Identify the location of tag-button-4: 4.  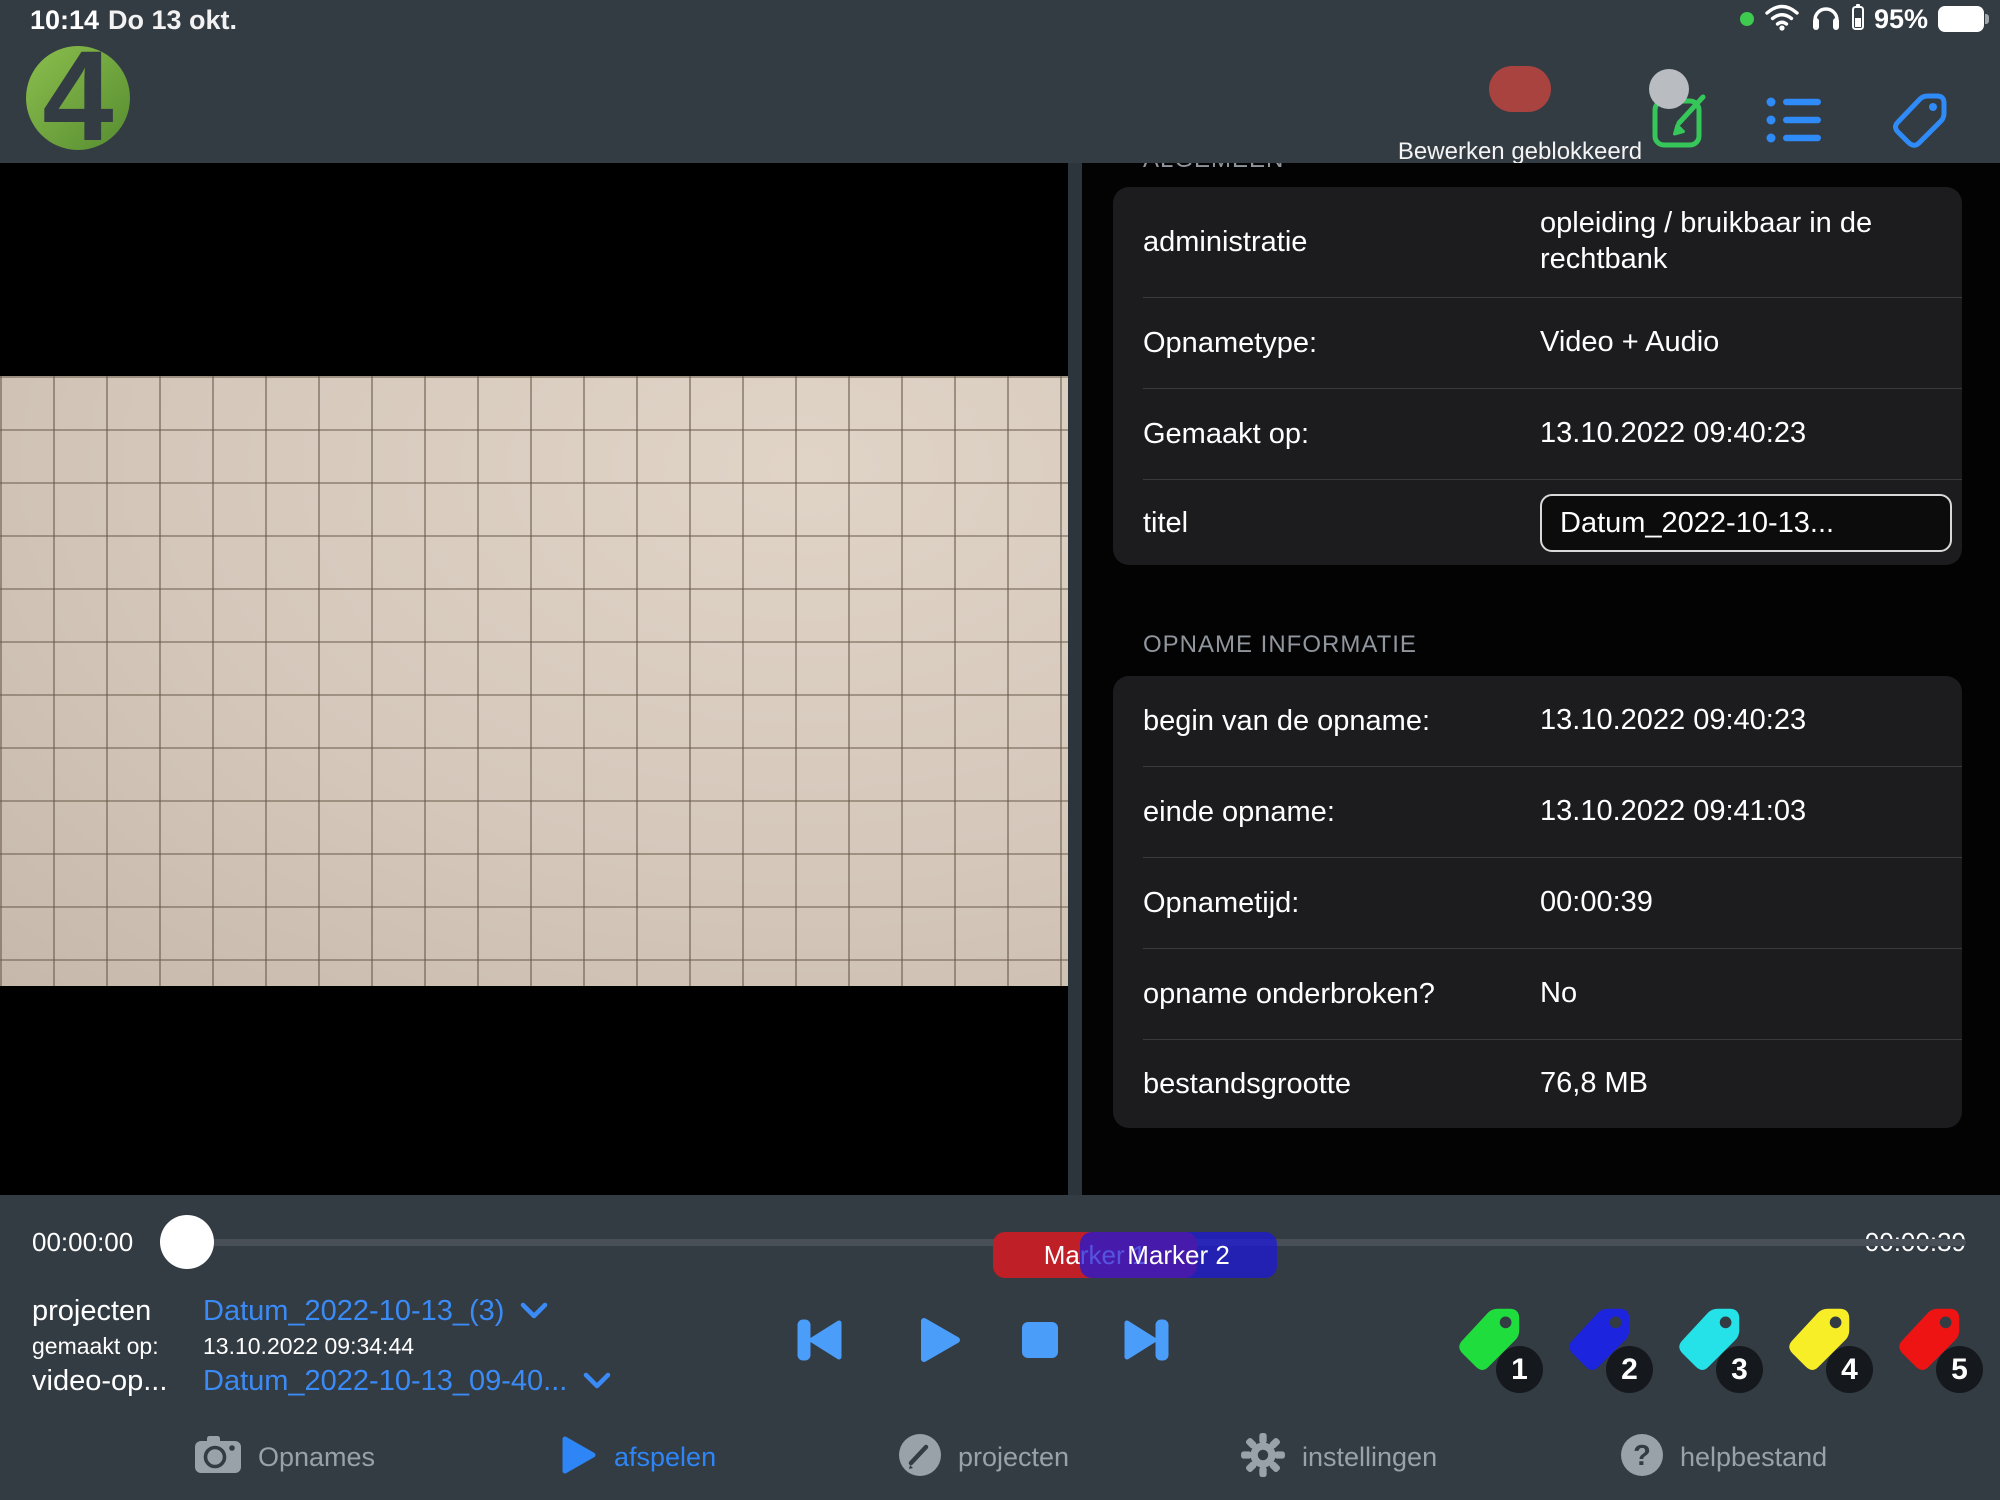
(1827, 1346).